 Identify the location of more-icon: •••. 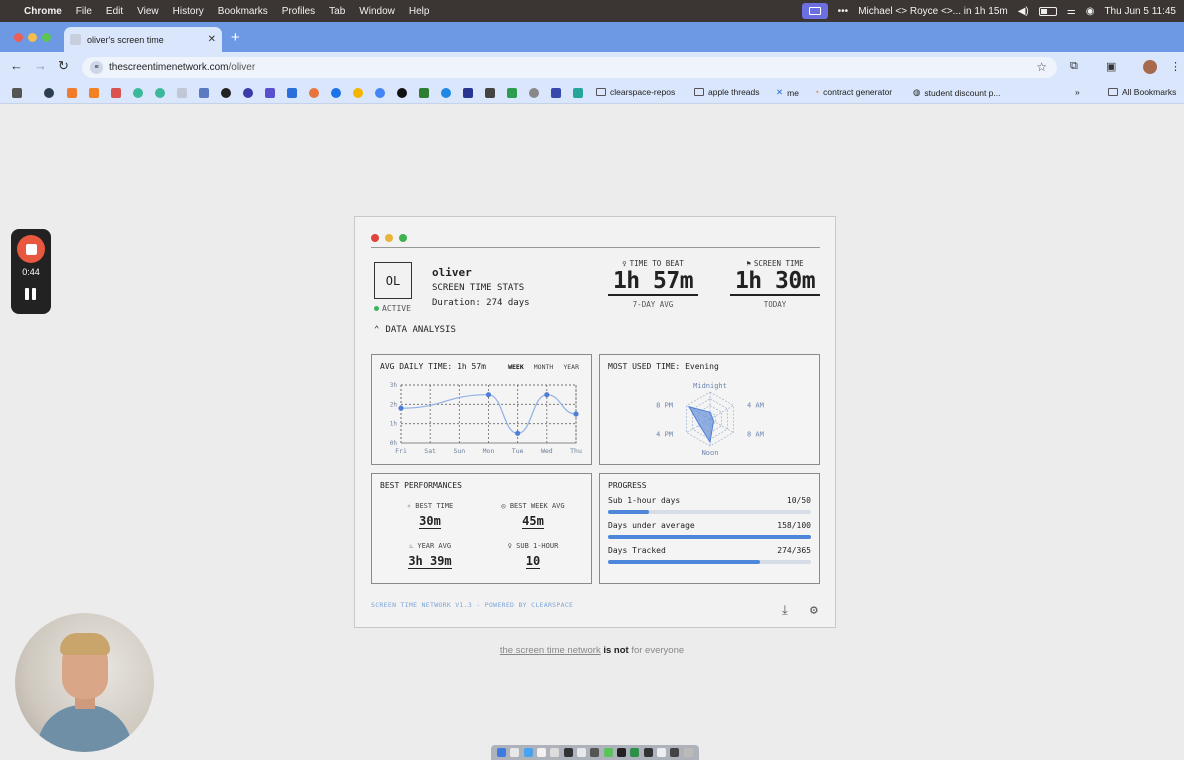
(843, 11).